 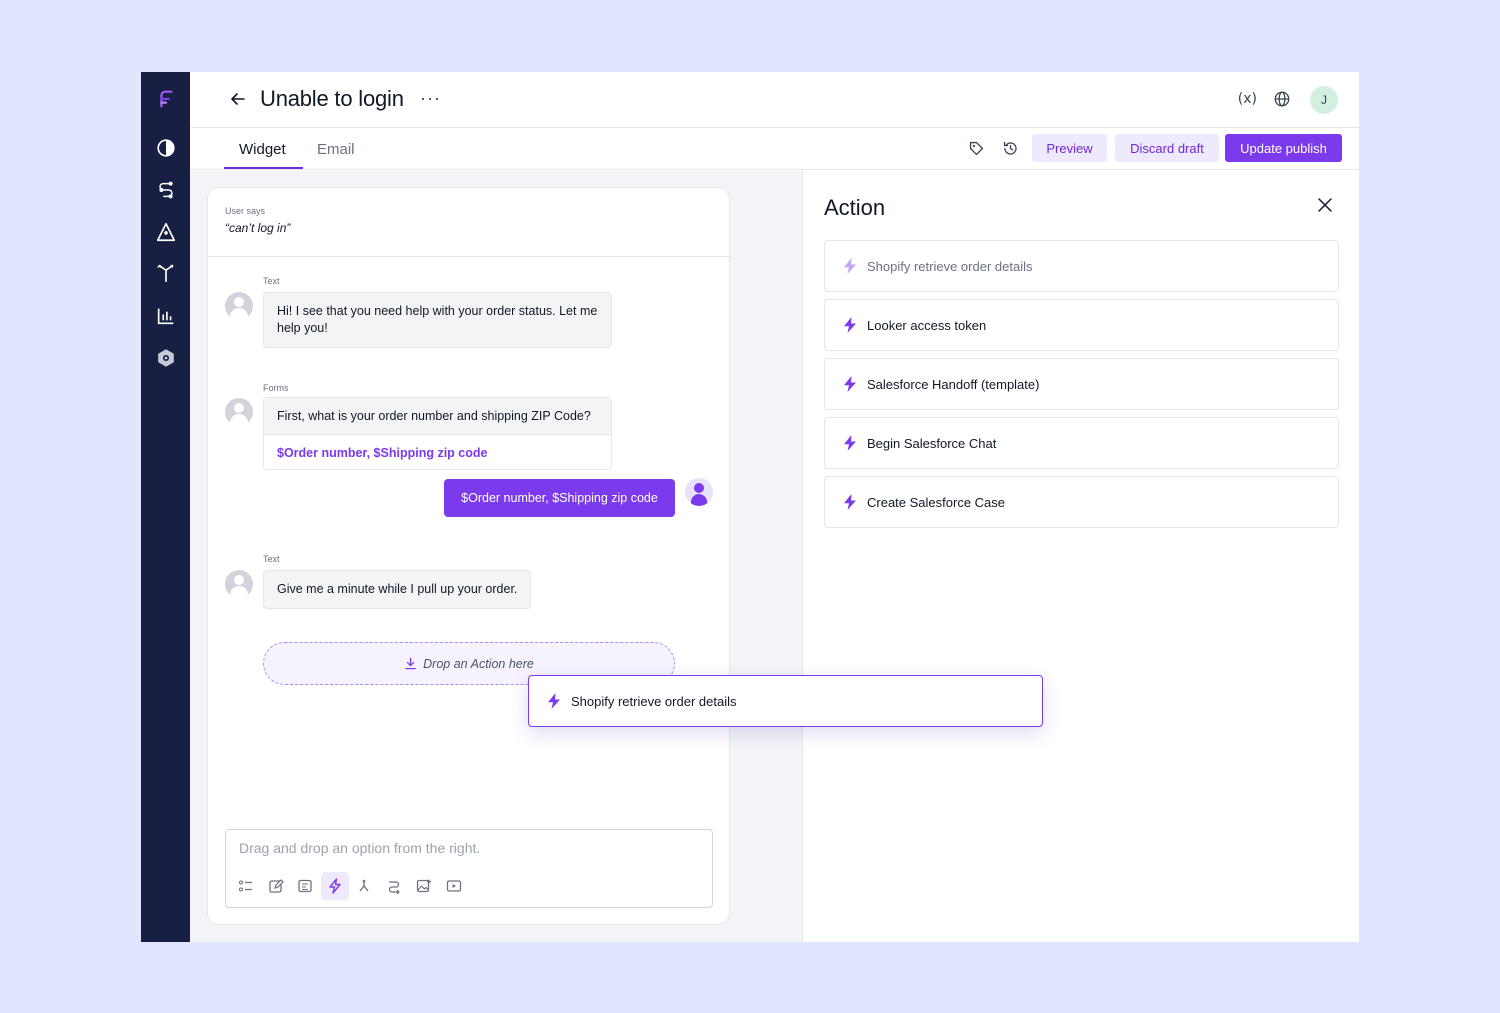 I want to click on message-type-label: Forms, so click(x=276, y=388).